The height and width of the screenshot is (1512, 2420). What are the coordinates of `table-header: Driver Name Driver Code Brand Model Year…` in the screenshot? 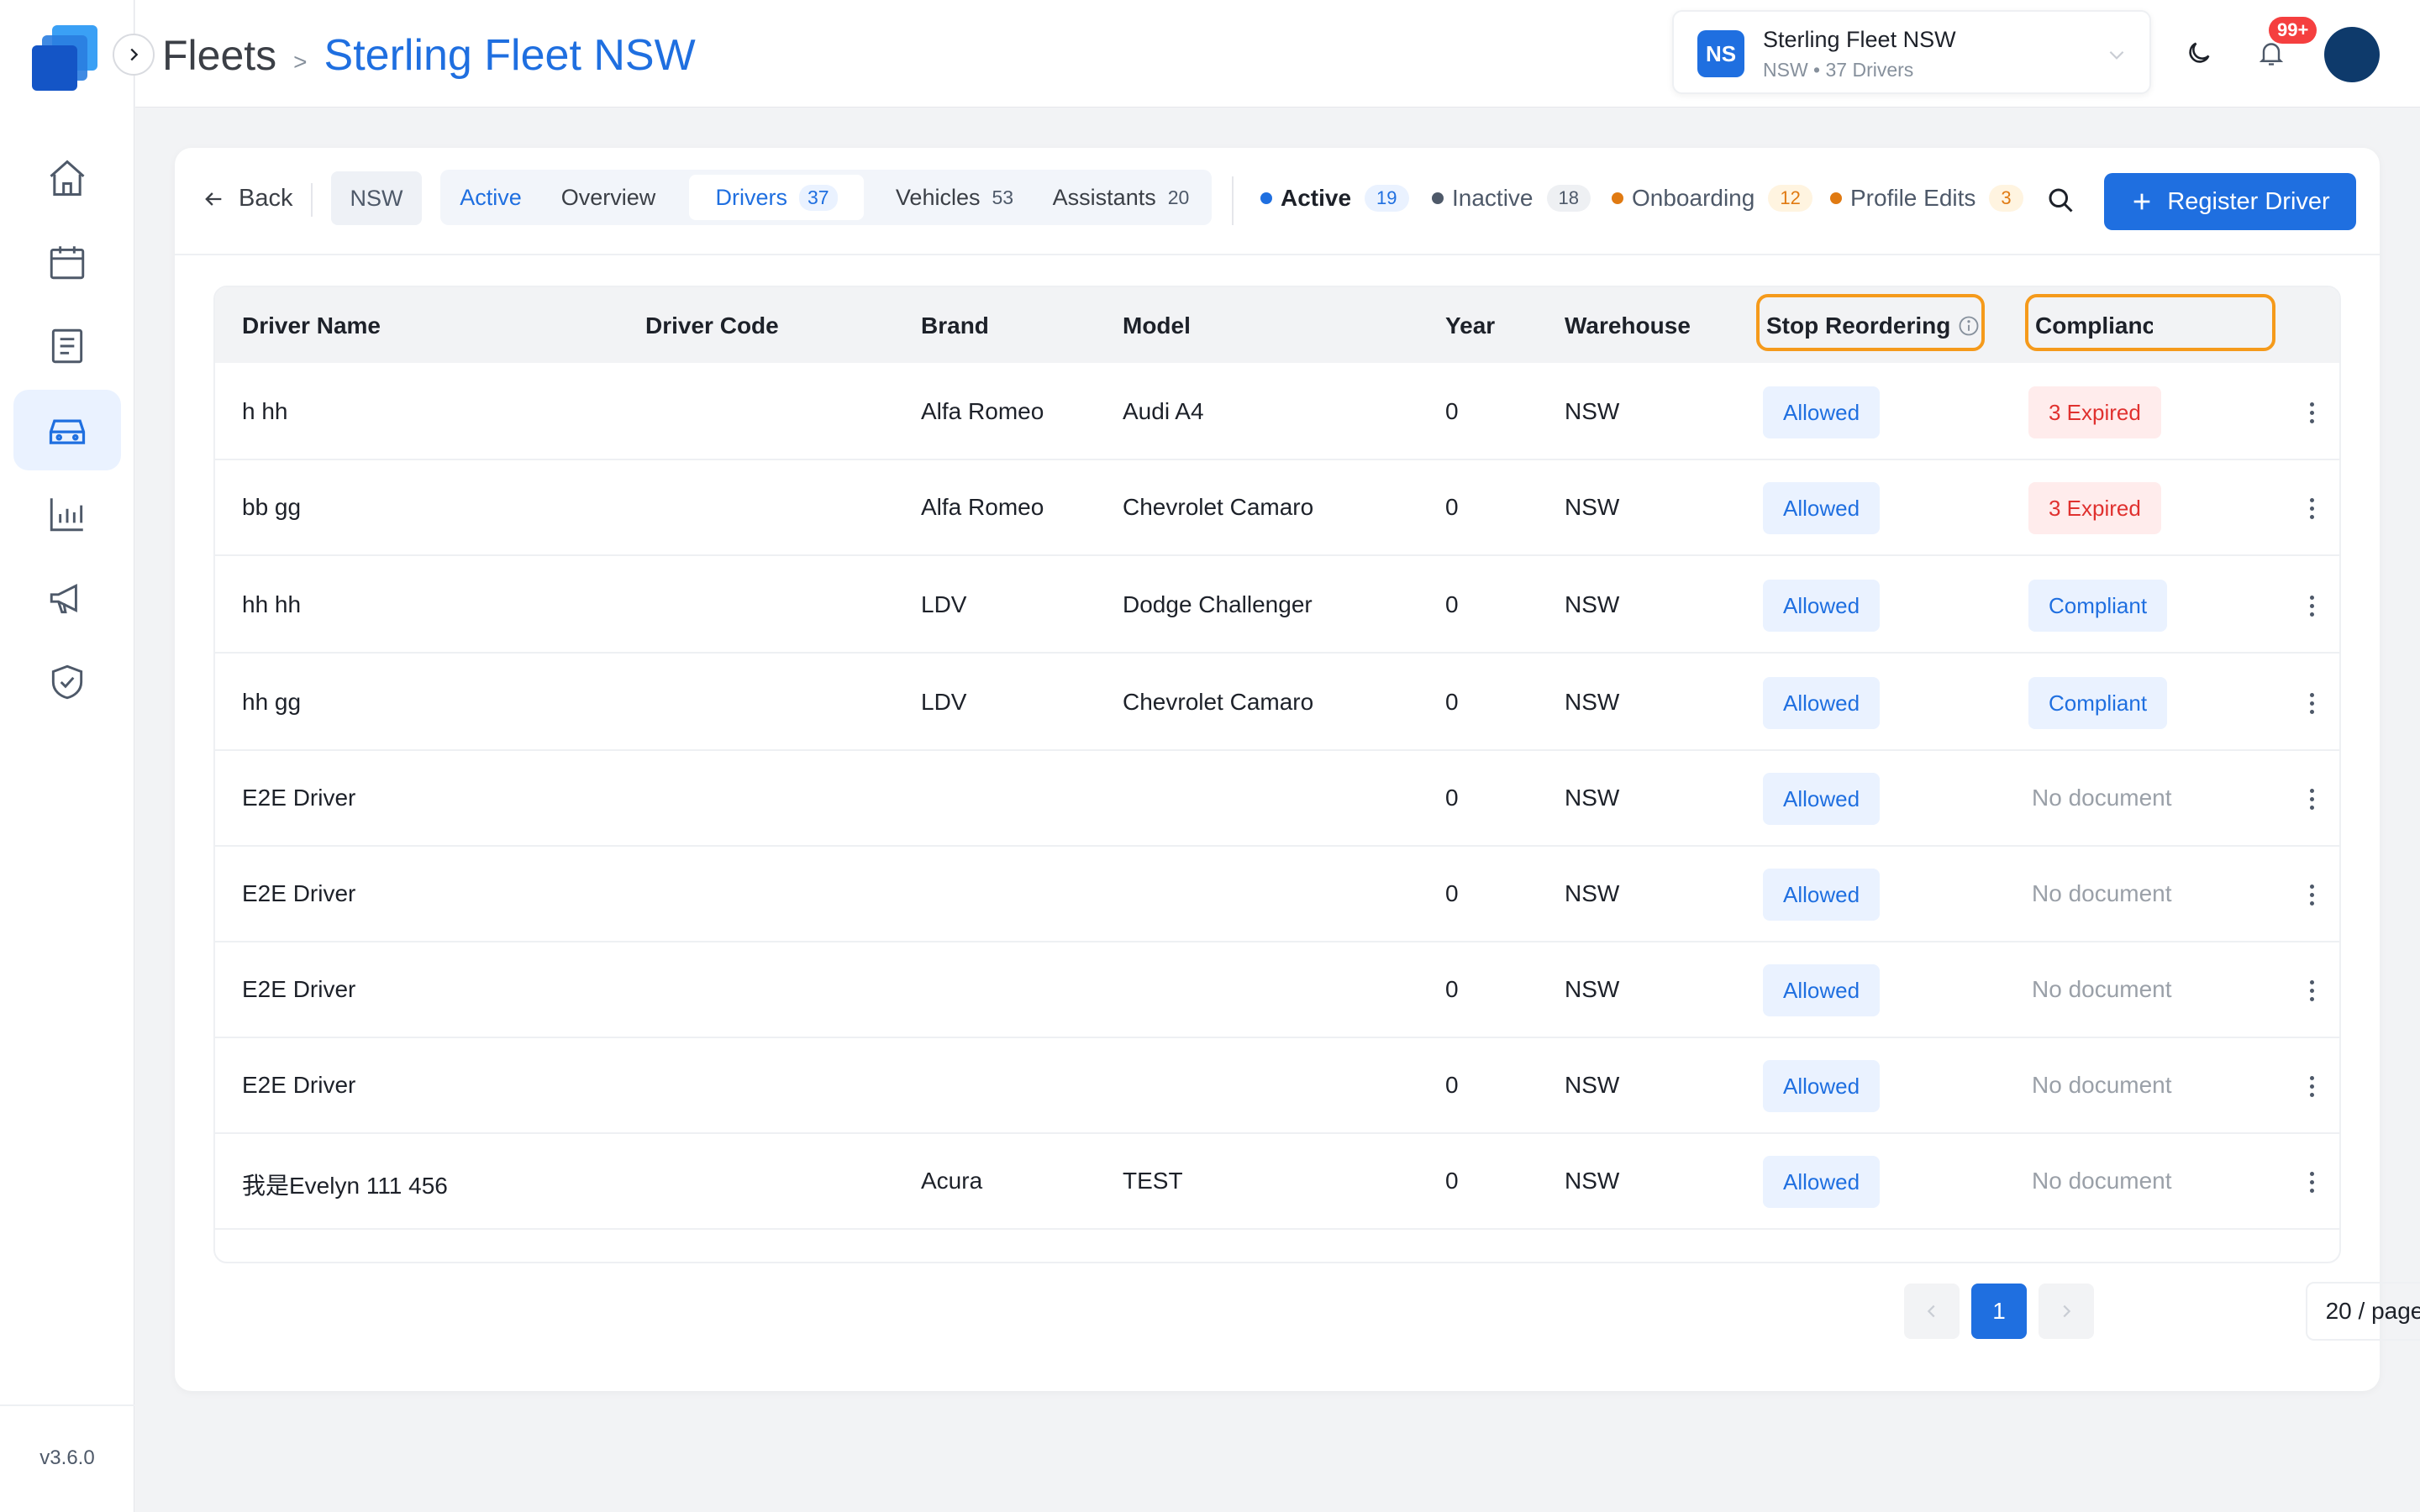 It's located at (1277, 325).